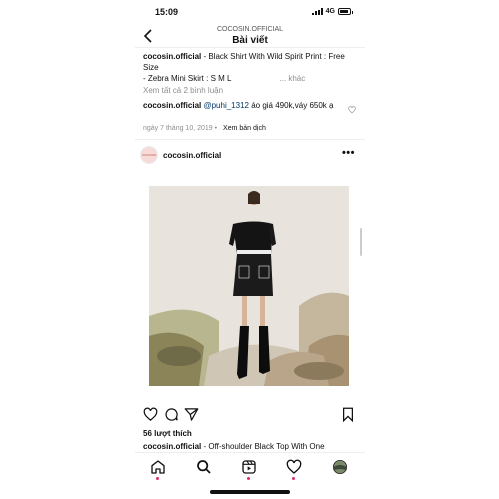 Image resolution: width=499 pixels, height=499 pixels. Describe the element at coordinates (183, 90) in the screenshot. I see `view-comments-link: Xem tất cả 2 bình luận` at that location.